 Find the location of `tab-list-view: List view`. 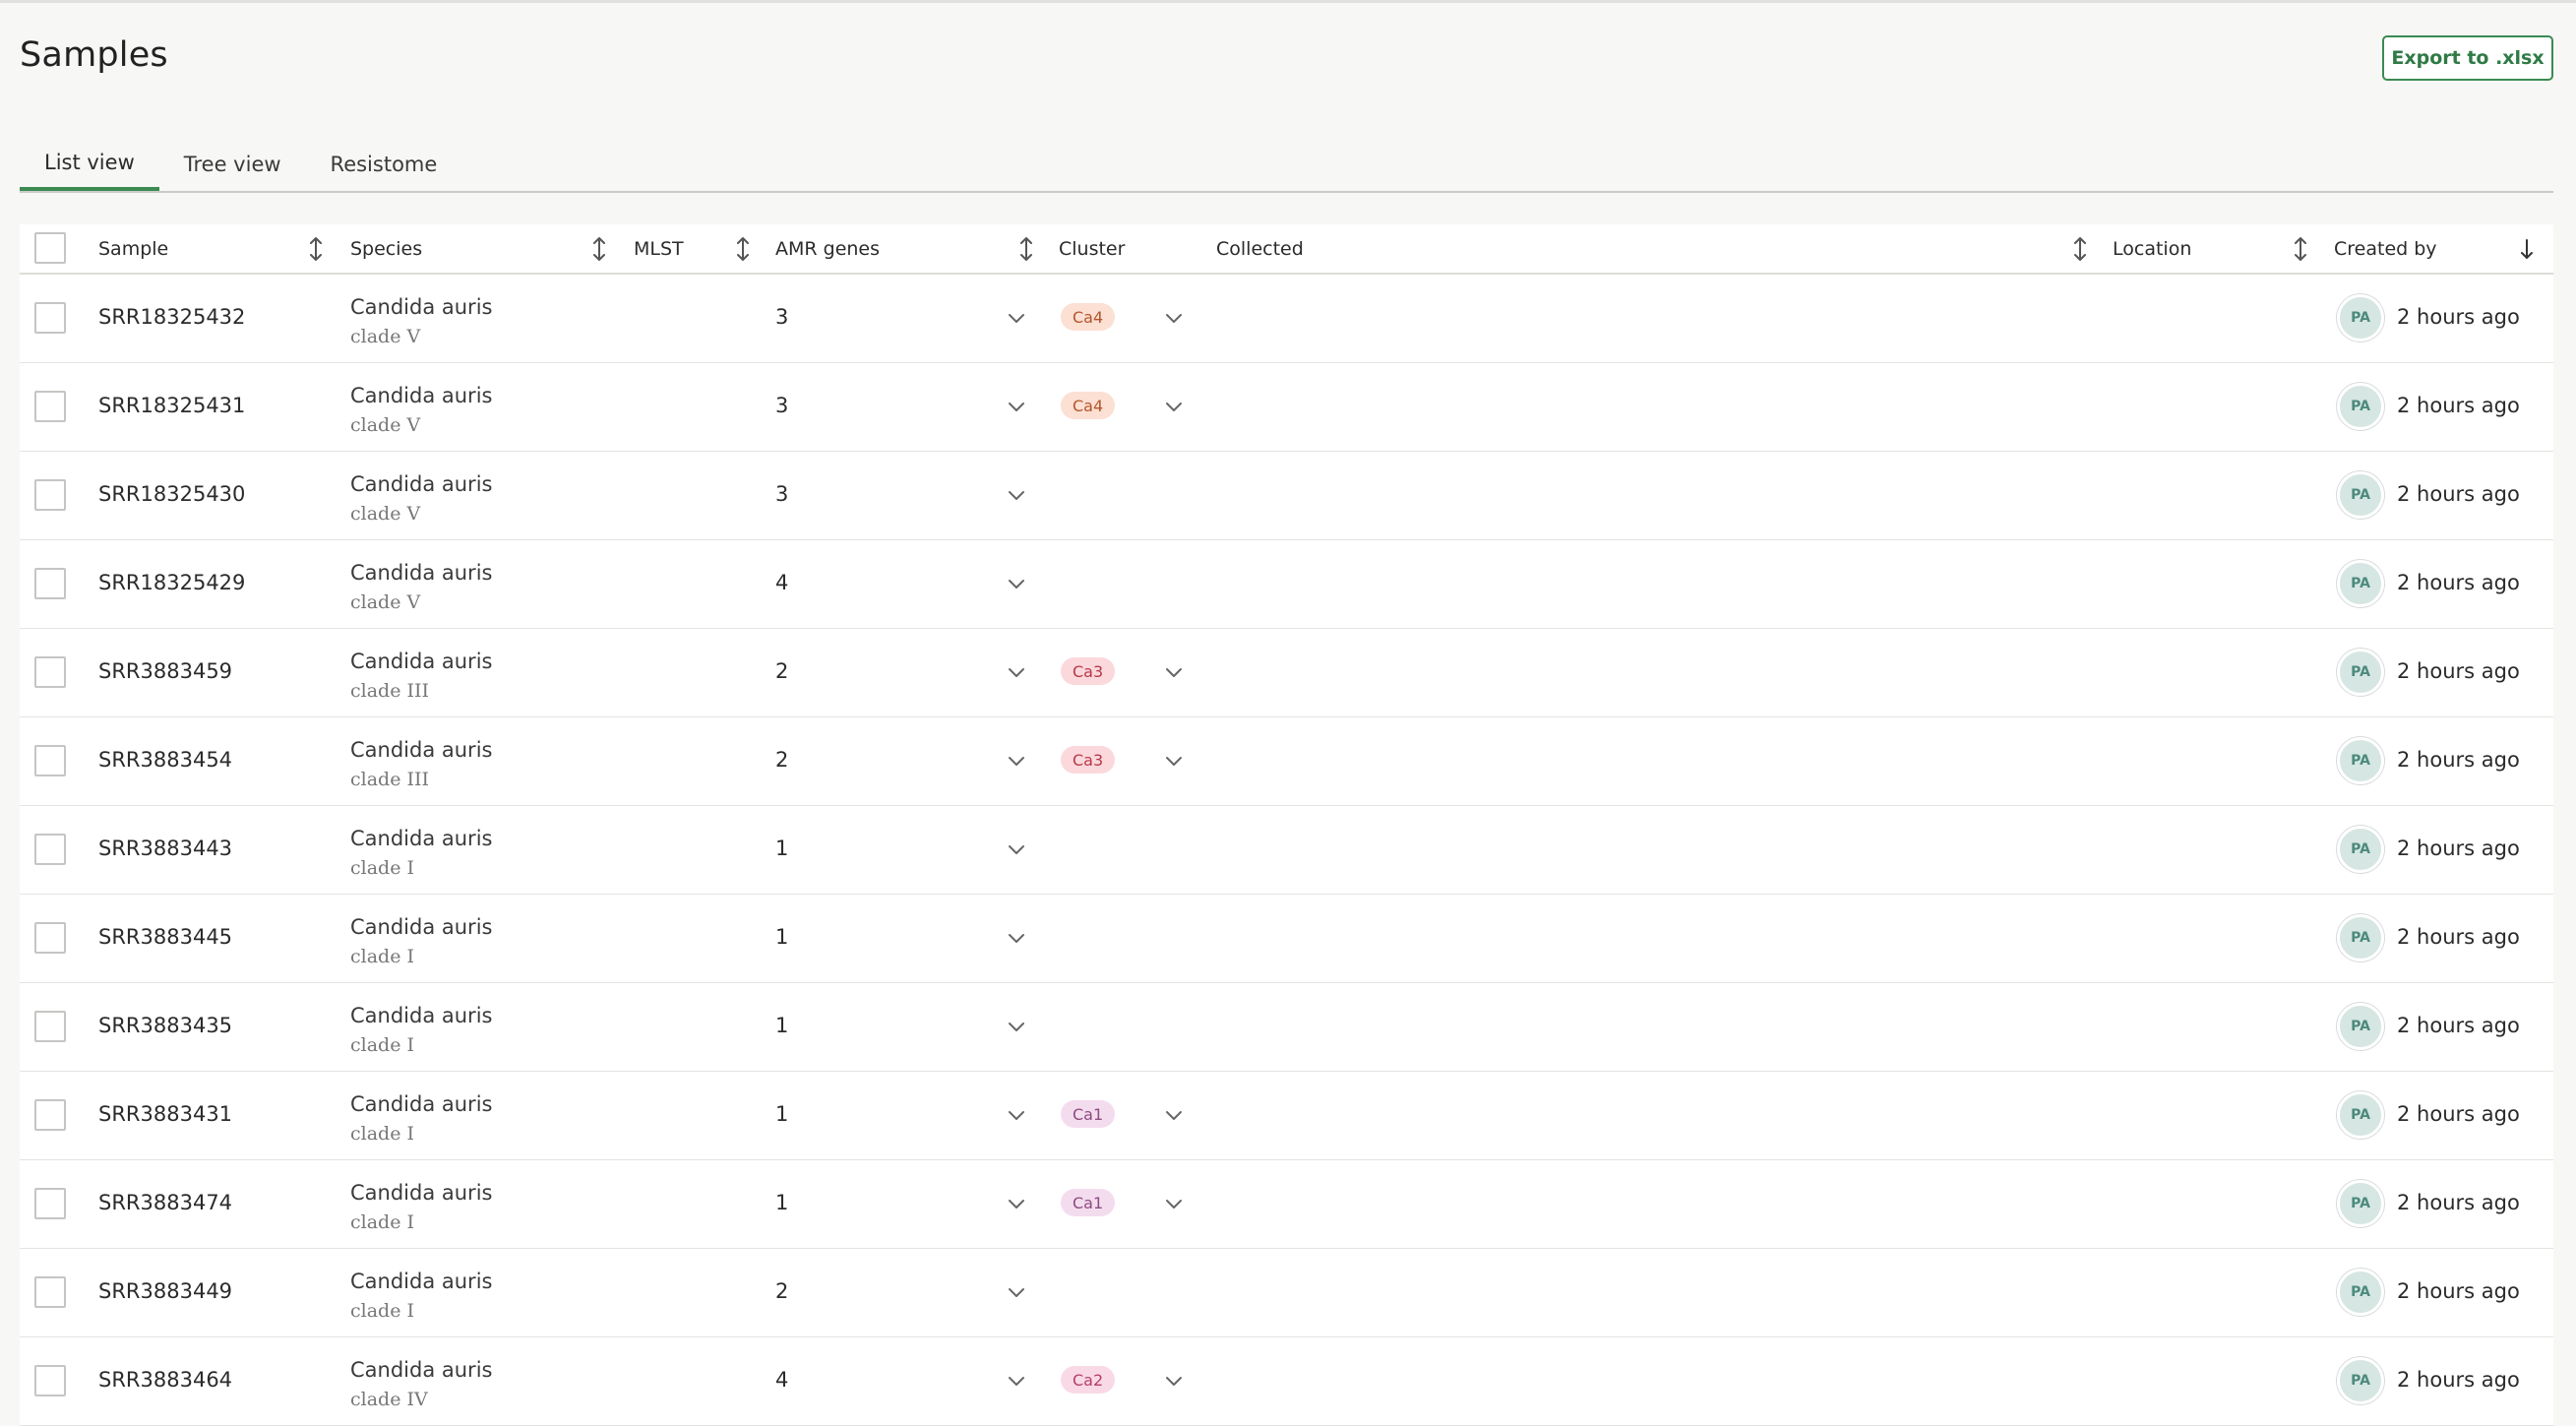

tab-list-view: List view is located at coordinates (89, 164).